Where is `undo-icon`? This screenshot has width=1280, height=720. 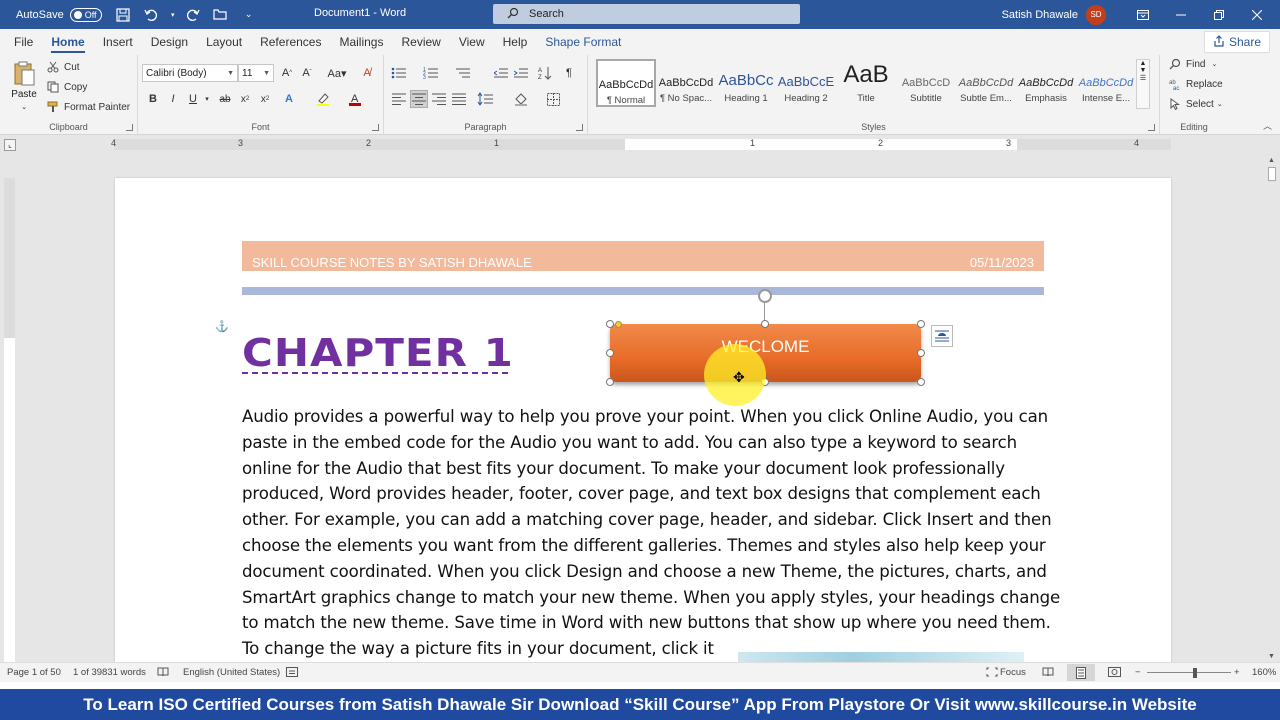 undo-icon is located at coordinates (151, 15).